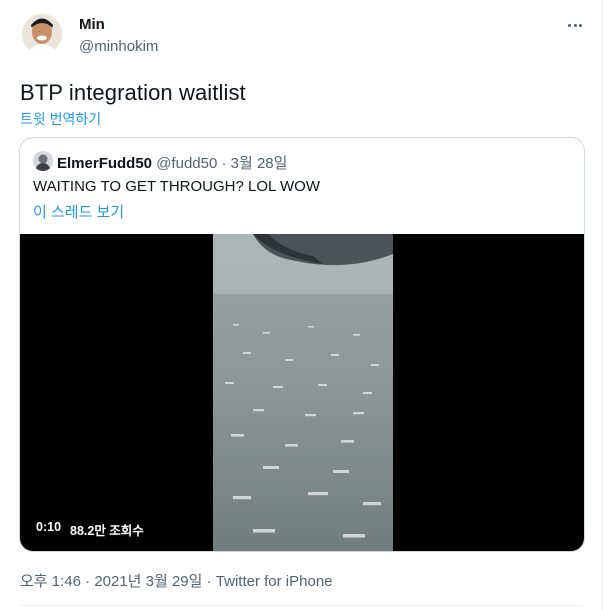  Describe the element at coordinates (50, 581) in the screenshot. I see `tweet-time: 오후 1:46` at that location.